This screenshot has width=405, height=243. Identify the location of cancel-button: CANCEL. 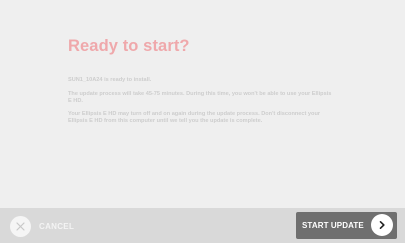
(42, 226).